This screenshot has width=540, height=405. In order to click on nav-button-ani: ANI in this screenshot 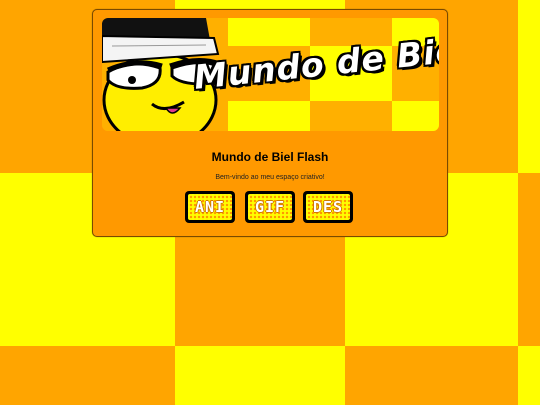, I will do `click(210, 207)`.